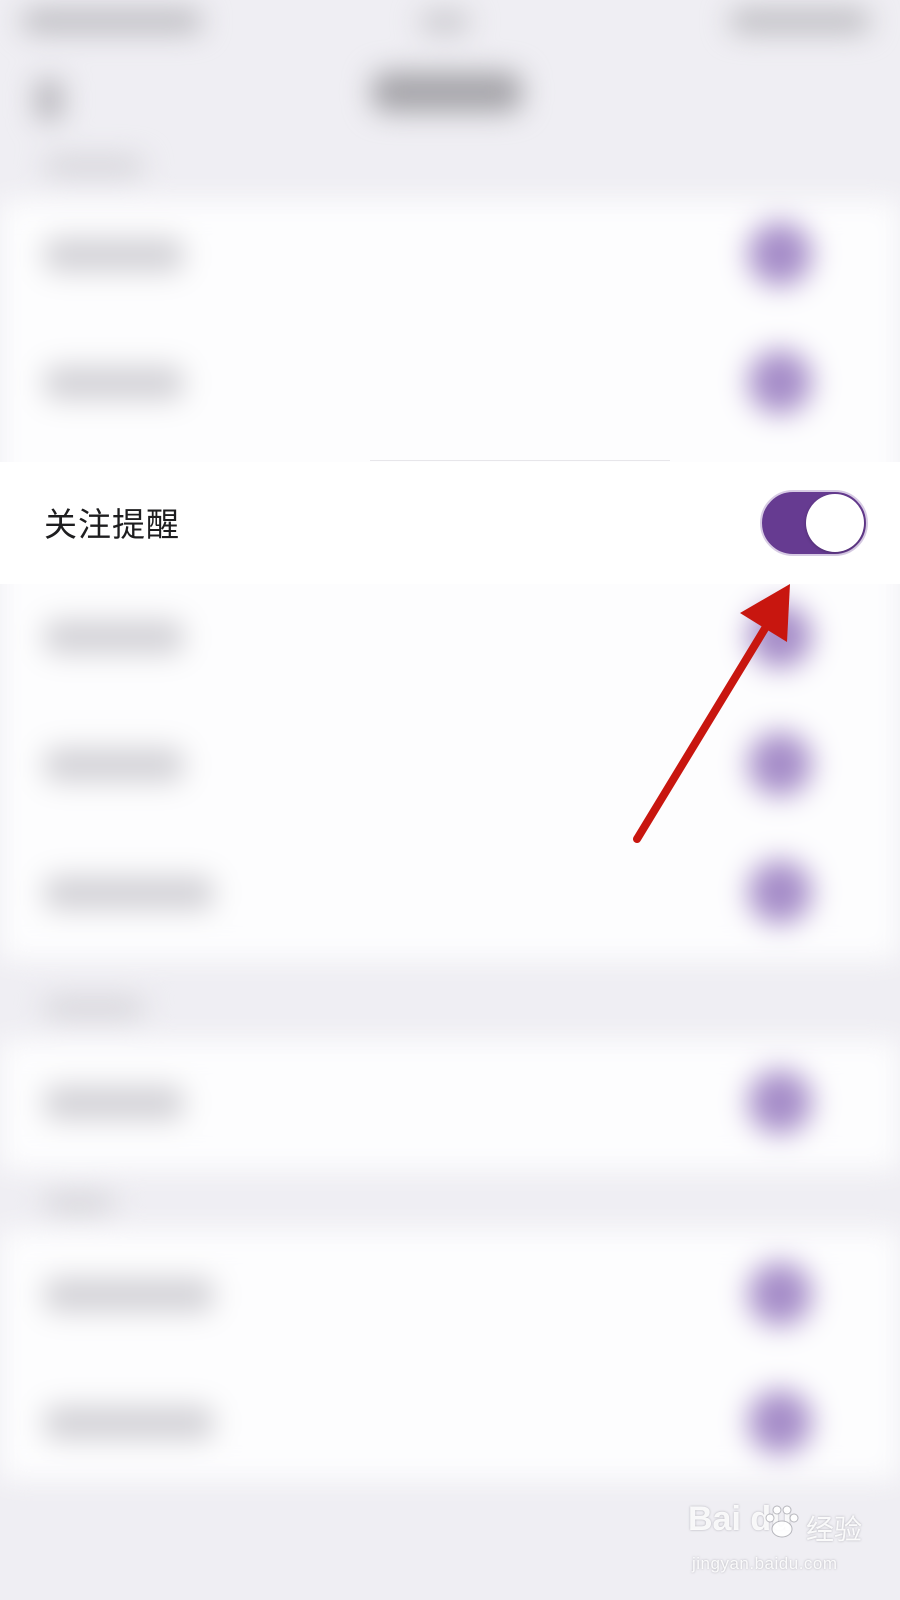  I want to click on nav-bar, so click(450, 105).